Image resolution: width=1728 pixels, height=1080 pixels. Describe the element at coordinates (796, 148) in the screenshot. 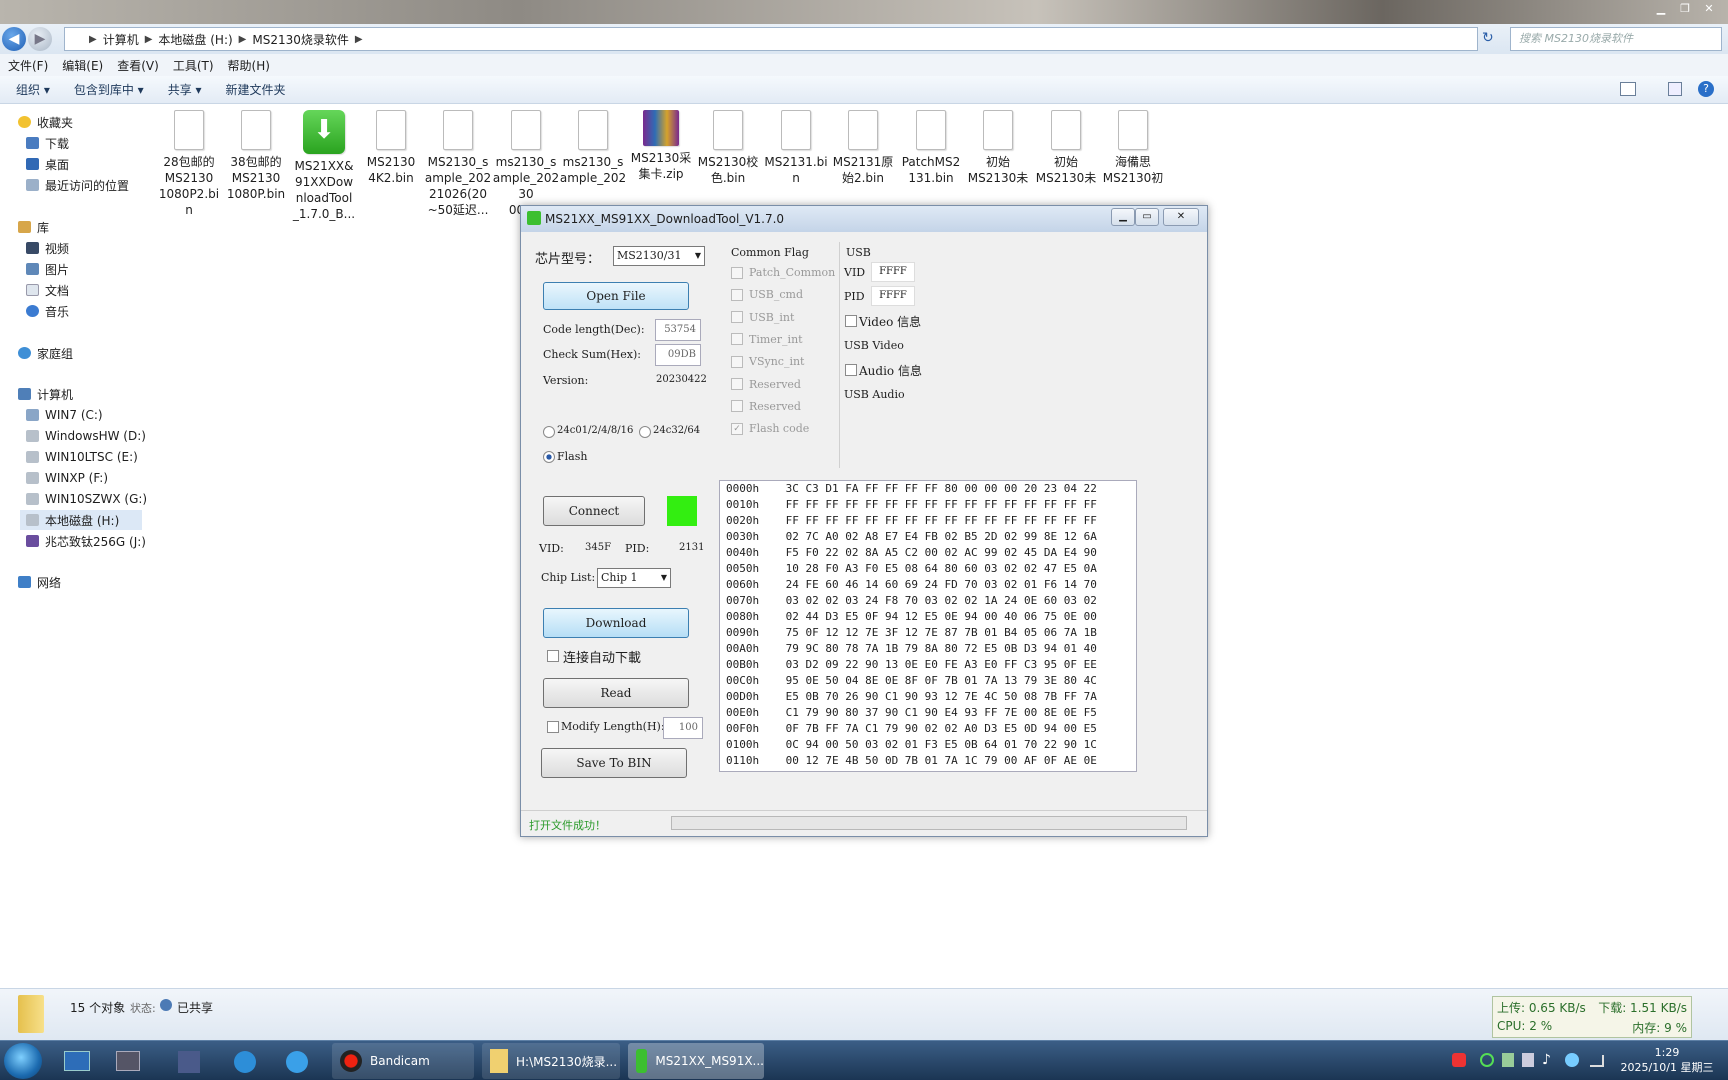

I see `file-item: MS2131.bi n` at that location.